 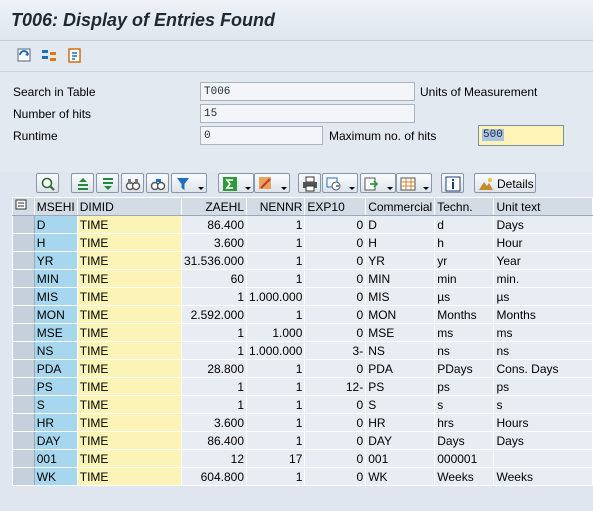 I want to click on table-cell: 60, so click(x=214, y=278).